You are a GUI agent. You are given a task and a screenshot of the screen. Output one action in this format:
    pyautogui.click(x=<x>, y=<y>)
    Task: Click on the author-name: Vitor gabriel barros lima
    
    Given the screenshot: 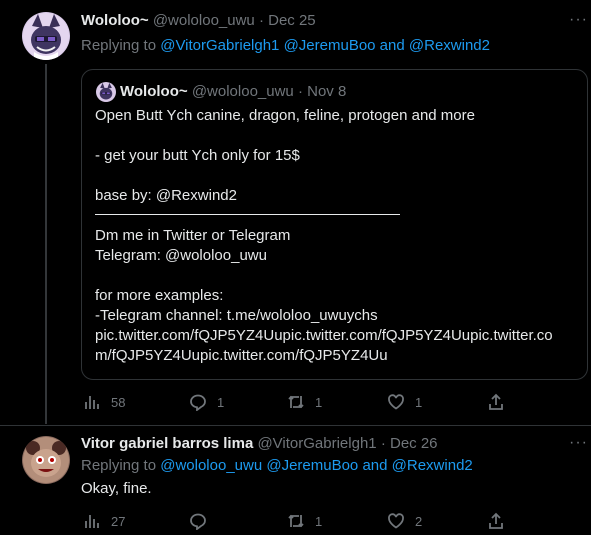 What is the action you would take?
    pyautogui.click(x=167, y=443)
    